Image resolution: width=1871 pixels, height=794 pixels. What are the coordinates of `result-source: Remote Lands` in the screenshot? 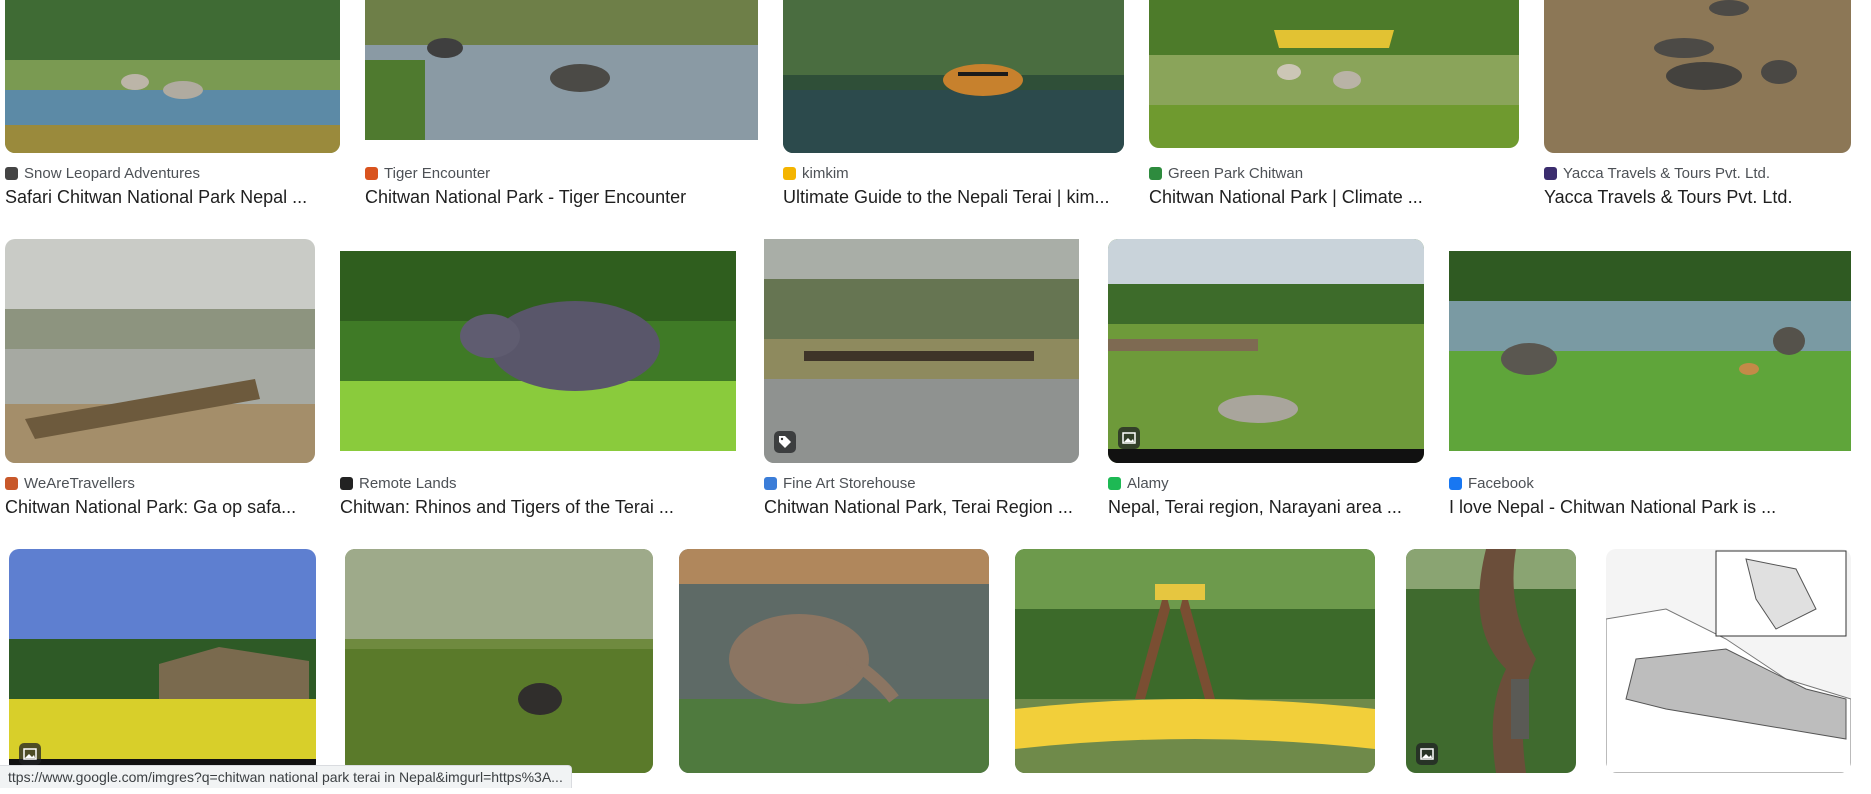 It's located at (398, 483).